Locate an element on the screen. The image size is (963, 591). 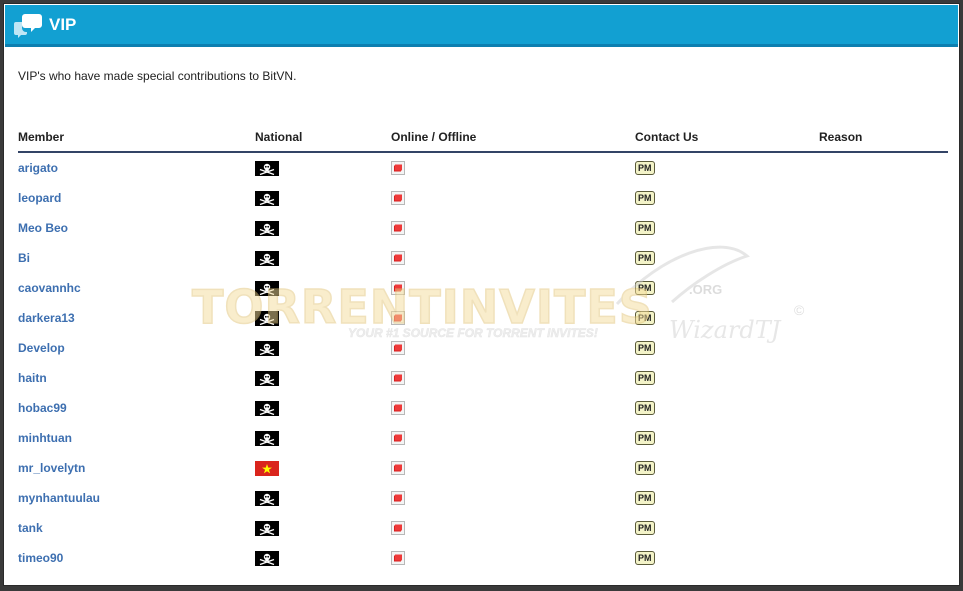
member-link: arigato is located at coordinates (38, 168).